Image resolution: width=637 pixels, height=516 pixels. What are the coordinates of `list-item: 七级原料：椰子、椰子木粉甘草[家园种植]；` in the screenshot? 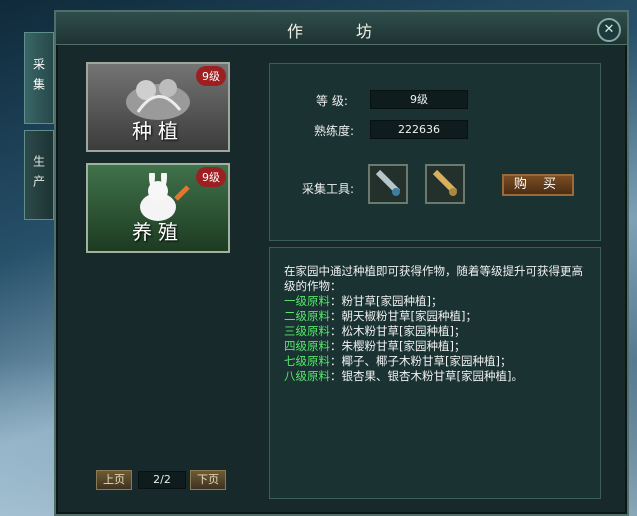 It's located at (398, 361).